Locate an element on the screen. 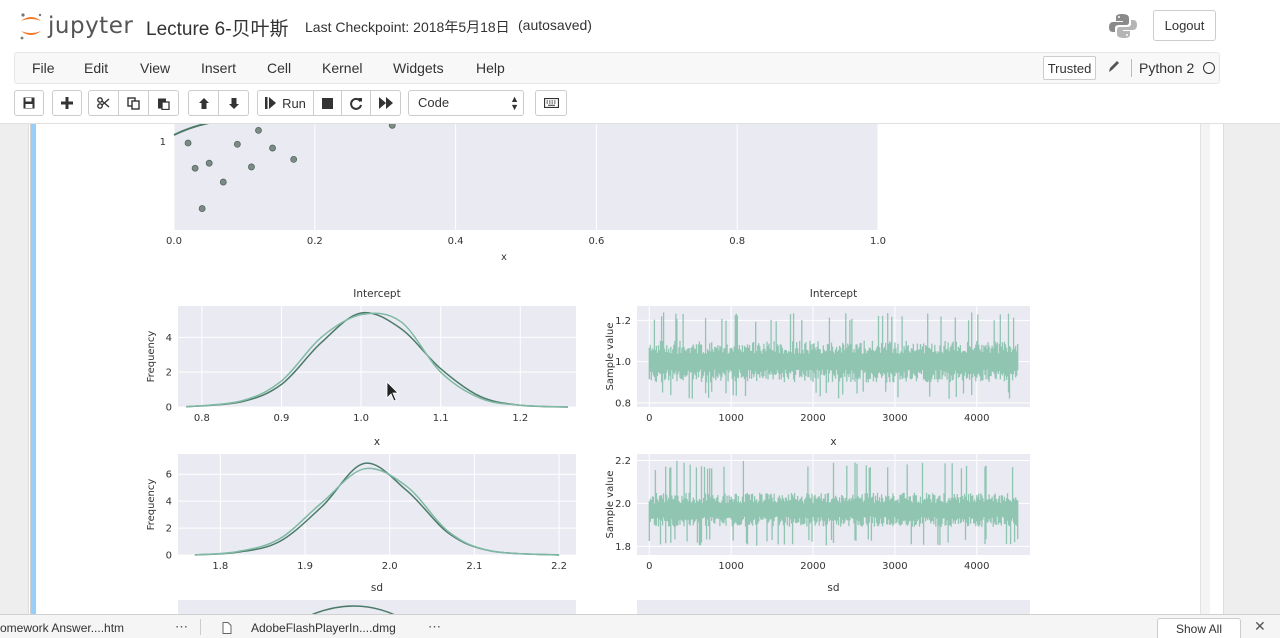  menu-widgets: Widgets is located at coordinates (418, 68).